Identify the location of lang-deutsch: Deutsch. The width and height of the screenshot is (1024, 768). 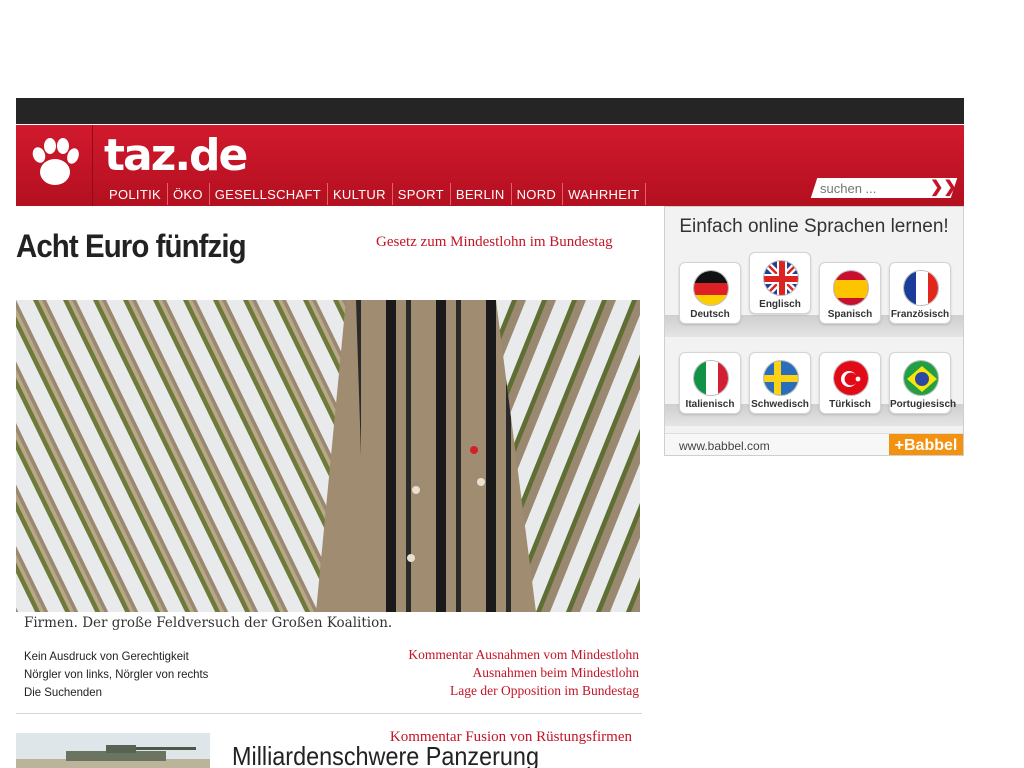
(710, 293).